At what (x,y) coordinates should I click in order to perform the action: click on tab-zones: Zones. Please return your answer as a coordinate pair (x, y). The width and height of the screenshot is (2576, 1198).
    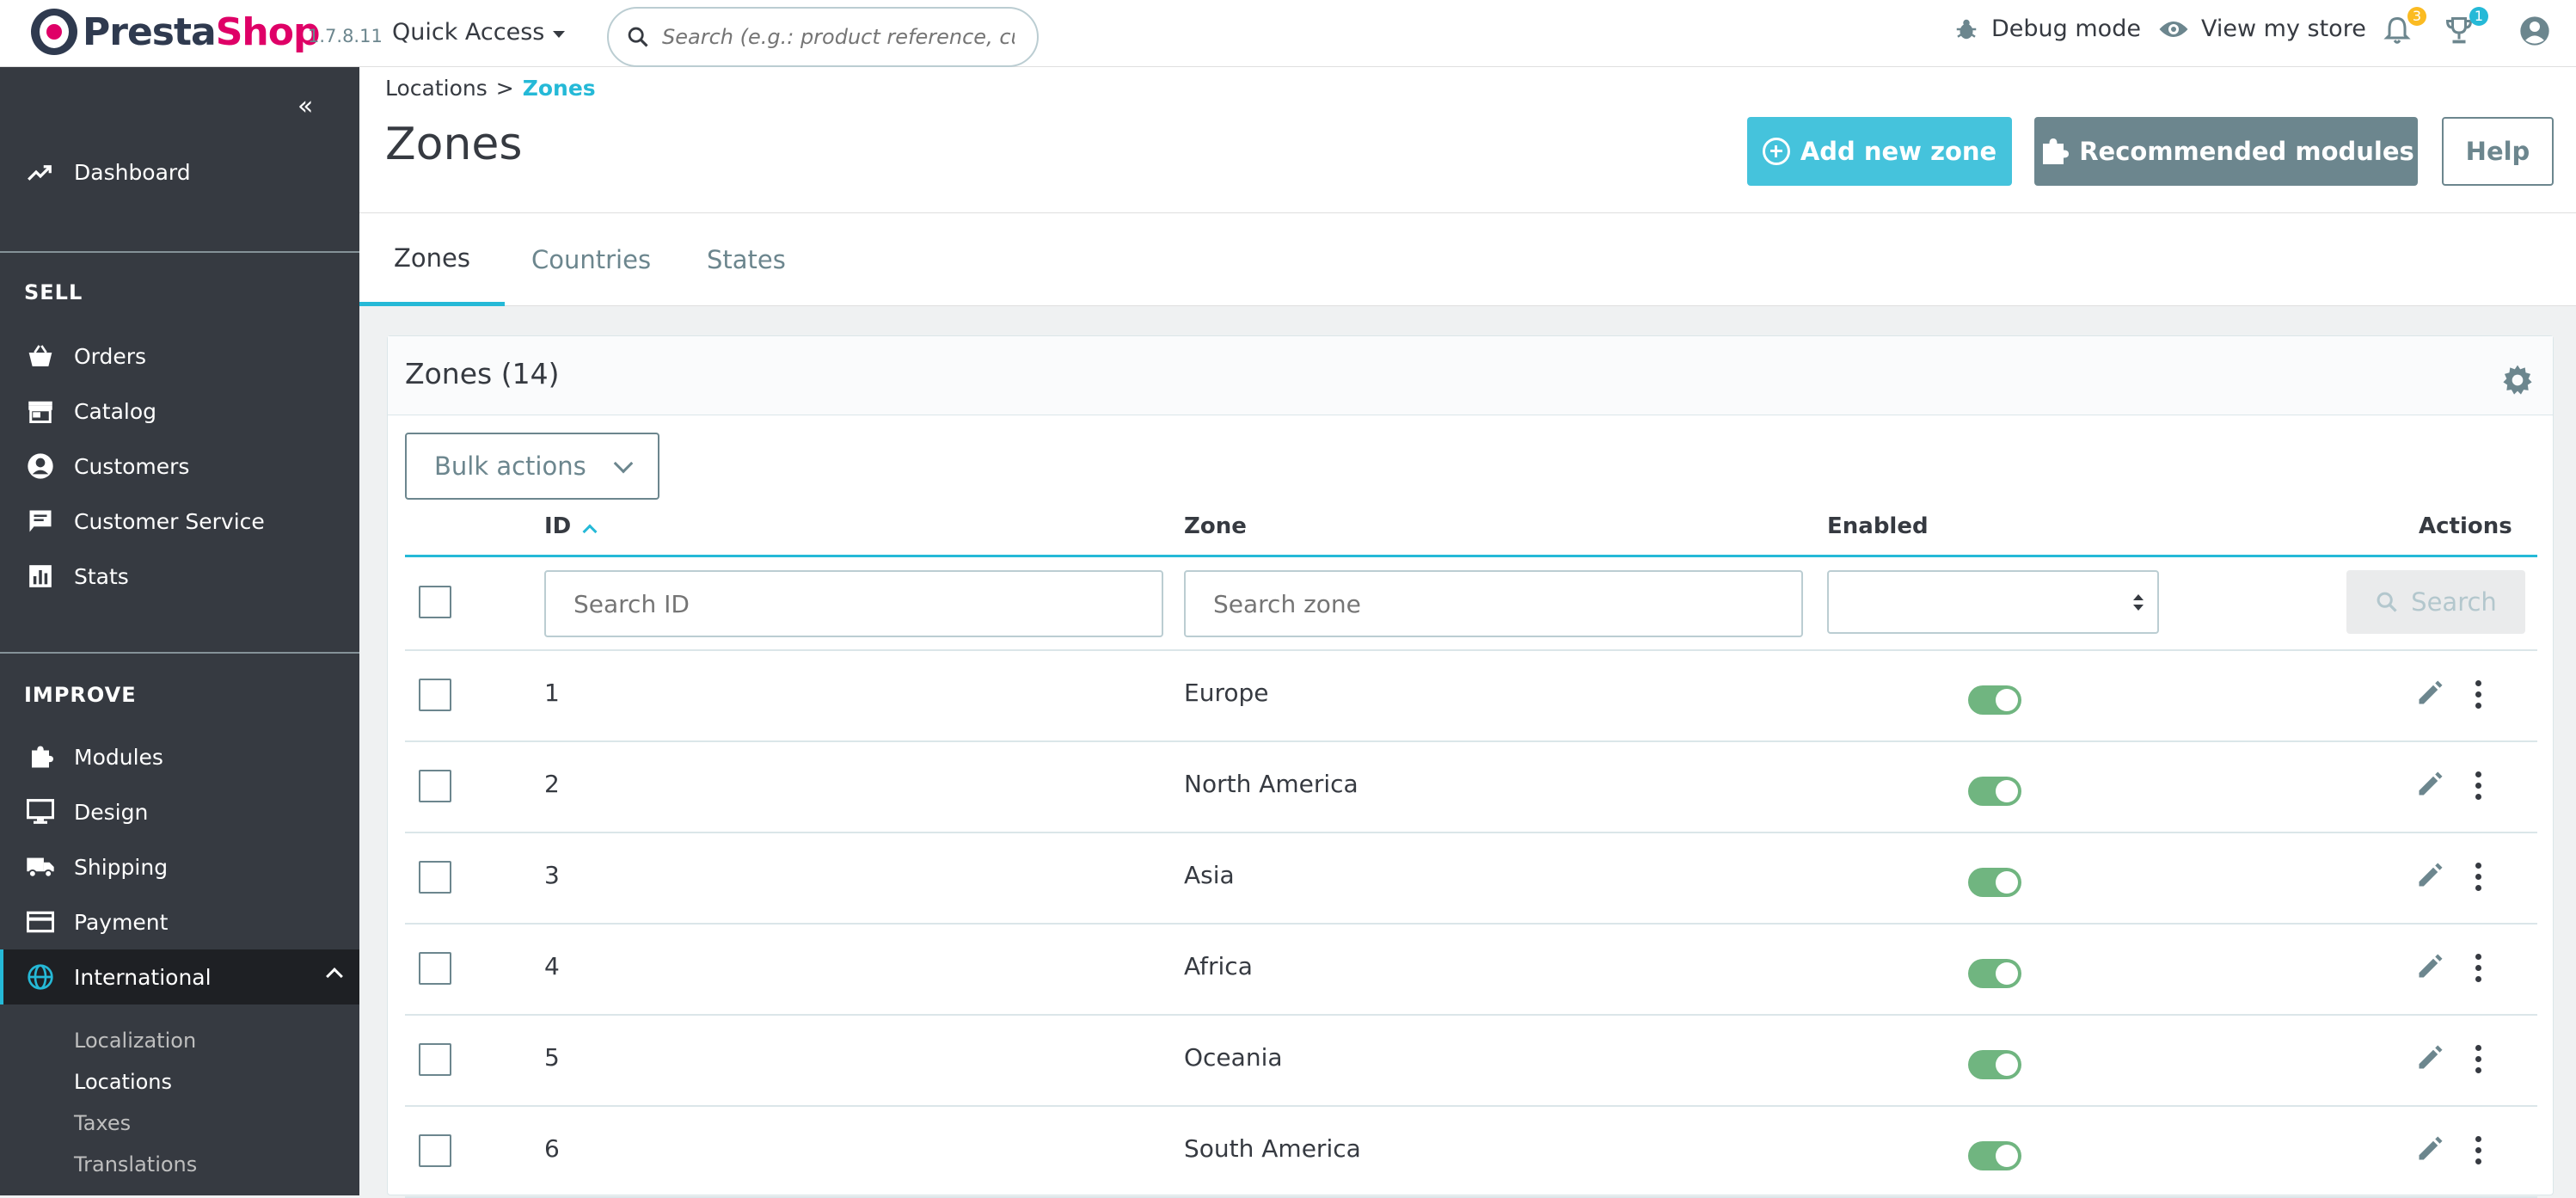
    Looking at the image, I should click on (432, 259).